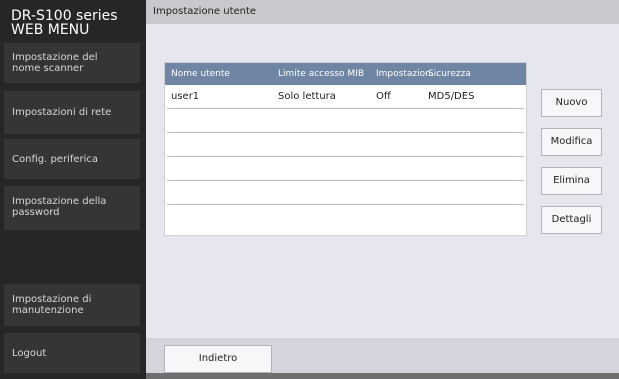  What do you see at coordinates (382, 12) in the screenshot?
I see `page-title: Impostazione utente` at bounding box center [382, 12].